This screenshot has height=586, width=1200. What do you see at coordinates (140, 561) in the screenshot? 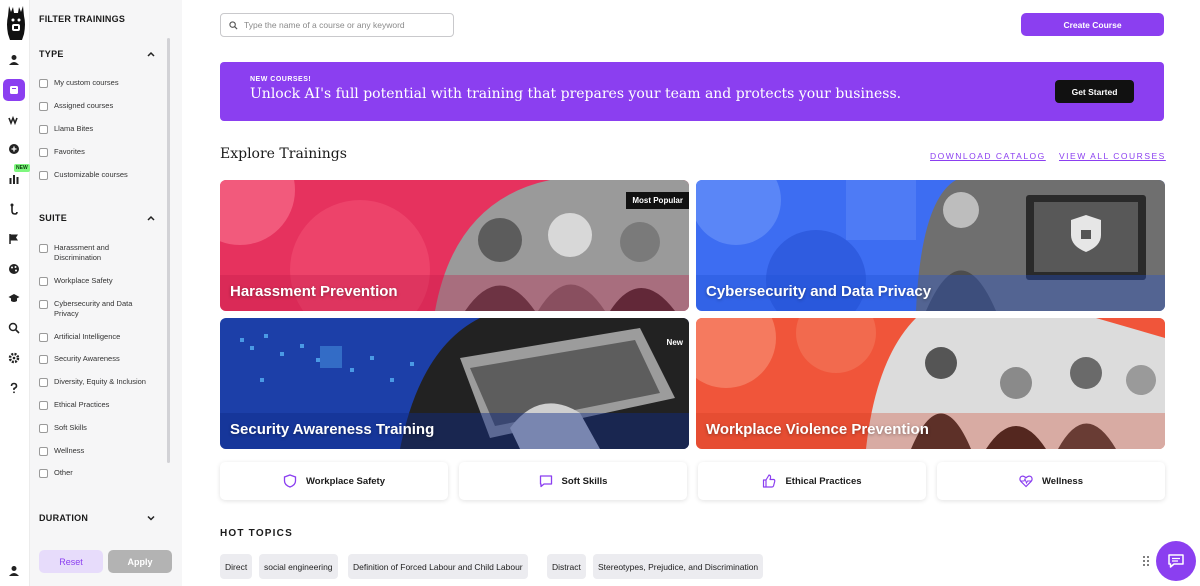
I see `apply-button: Apply` at bounding box center [140, 561].